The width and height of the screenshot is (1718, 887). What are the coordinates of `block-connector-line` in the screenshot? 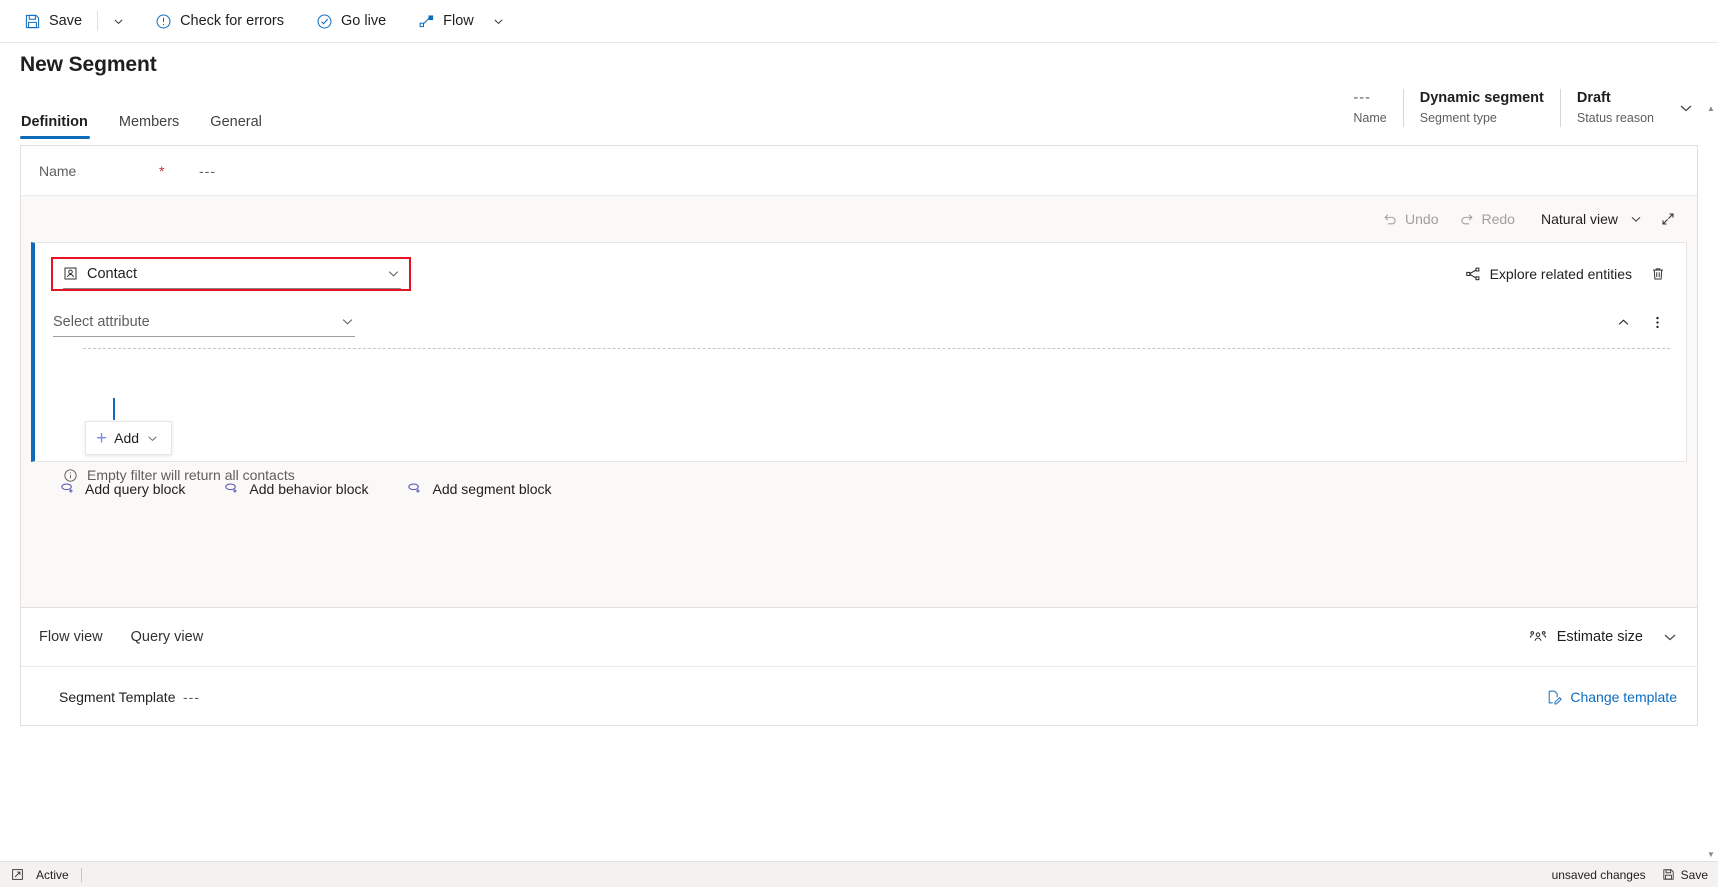 It's located at (114, 409).